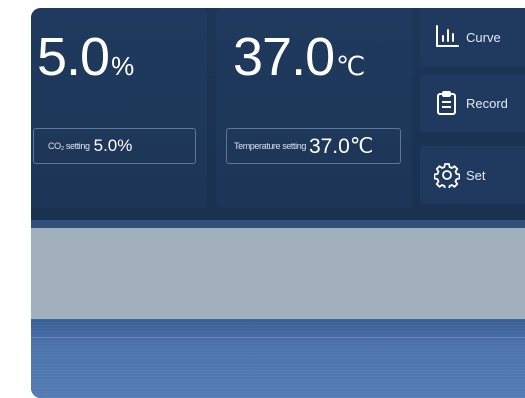  I want to click on set-button: Set, so click(472, 175).